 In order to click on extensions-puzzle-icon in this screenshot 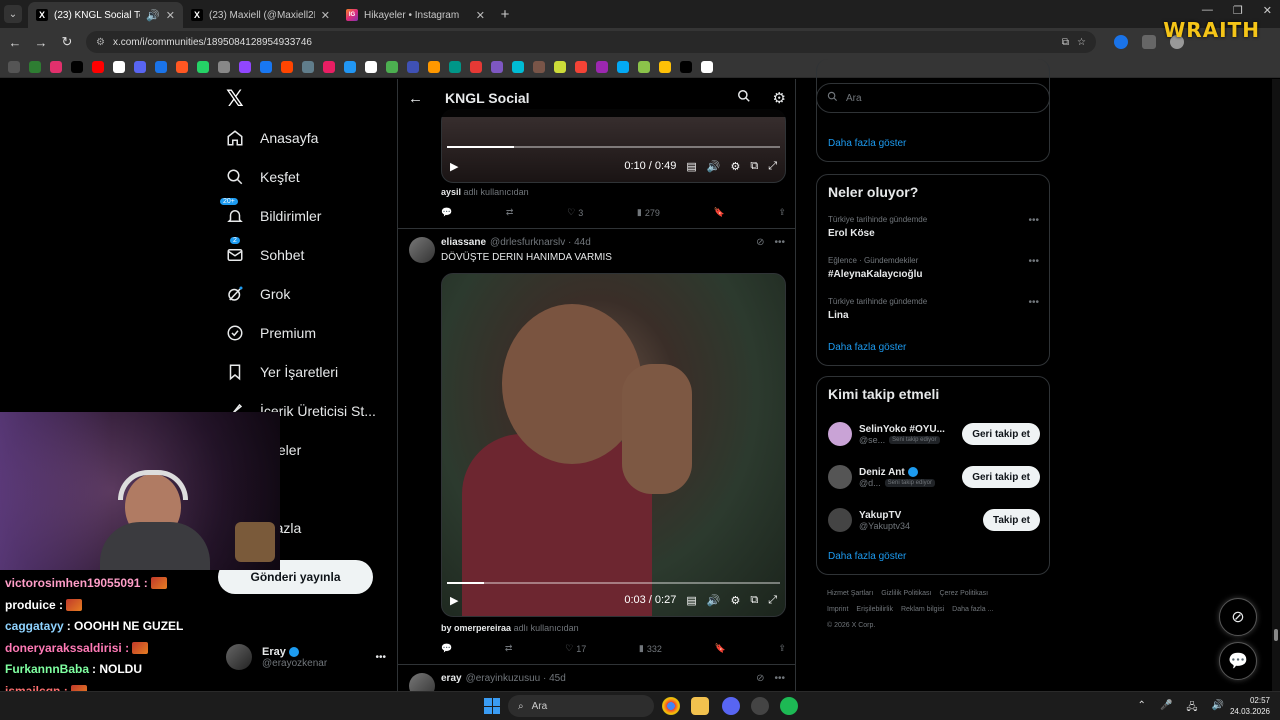, I will do `click(1149, 42)`.